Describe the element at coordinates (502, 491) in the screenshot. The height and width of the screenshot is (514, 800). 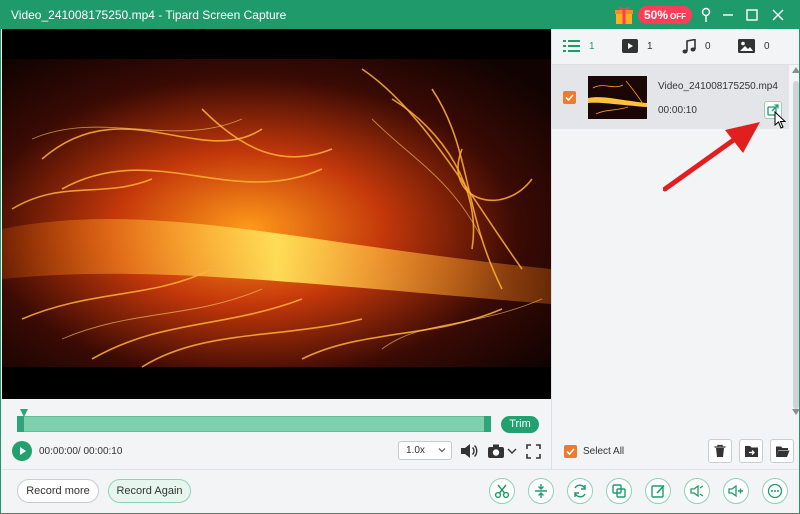
I see `scissors-icon` at that location.